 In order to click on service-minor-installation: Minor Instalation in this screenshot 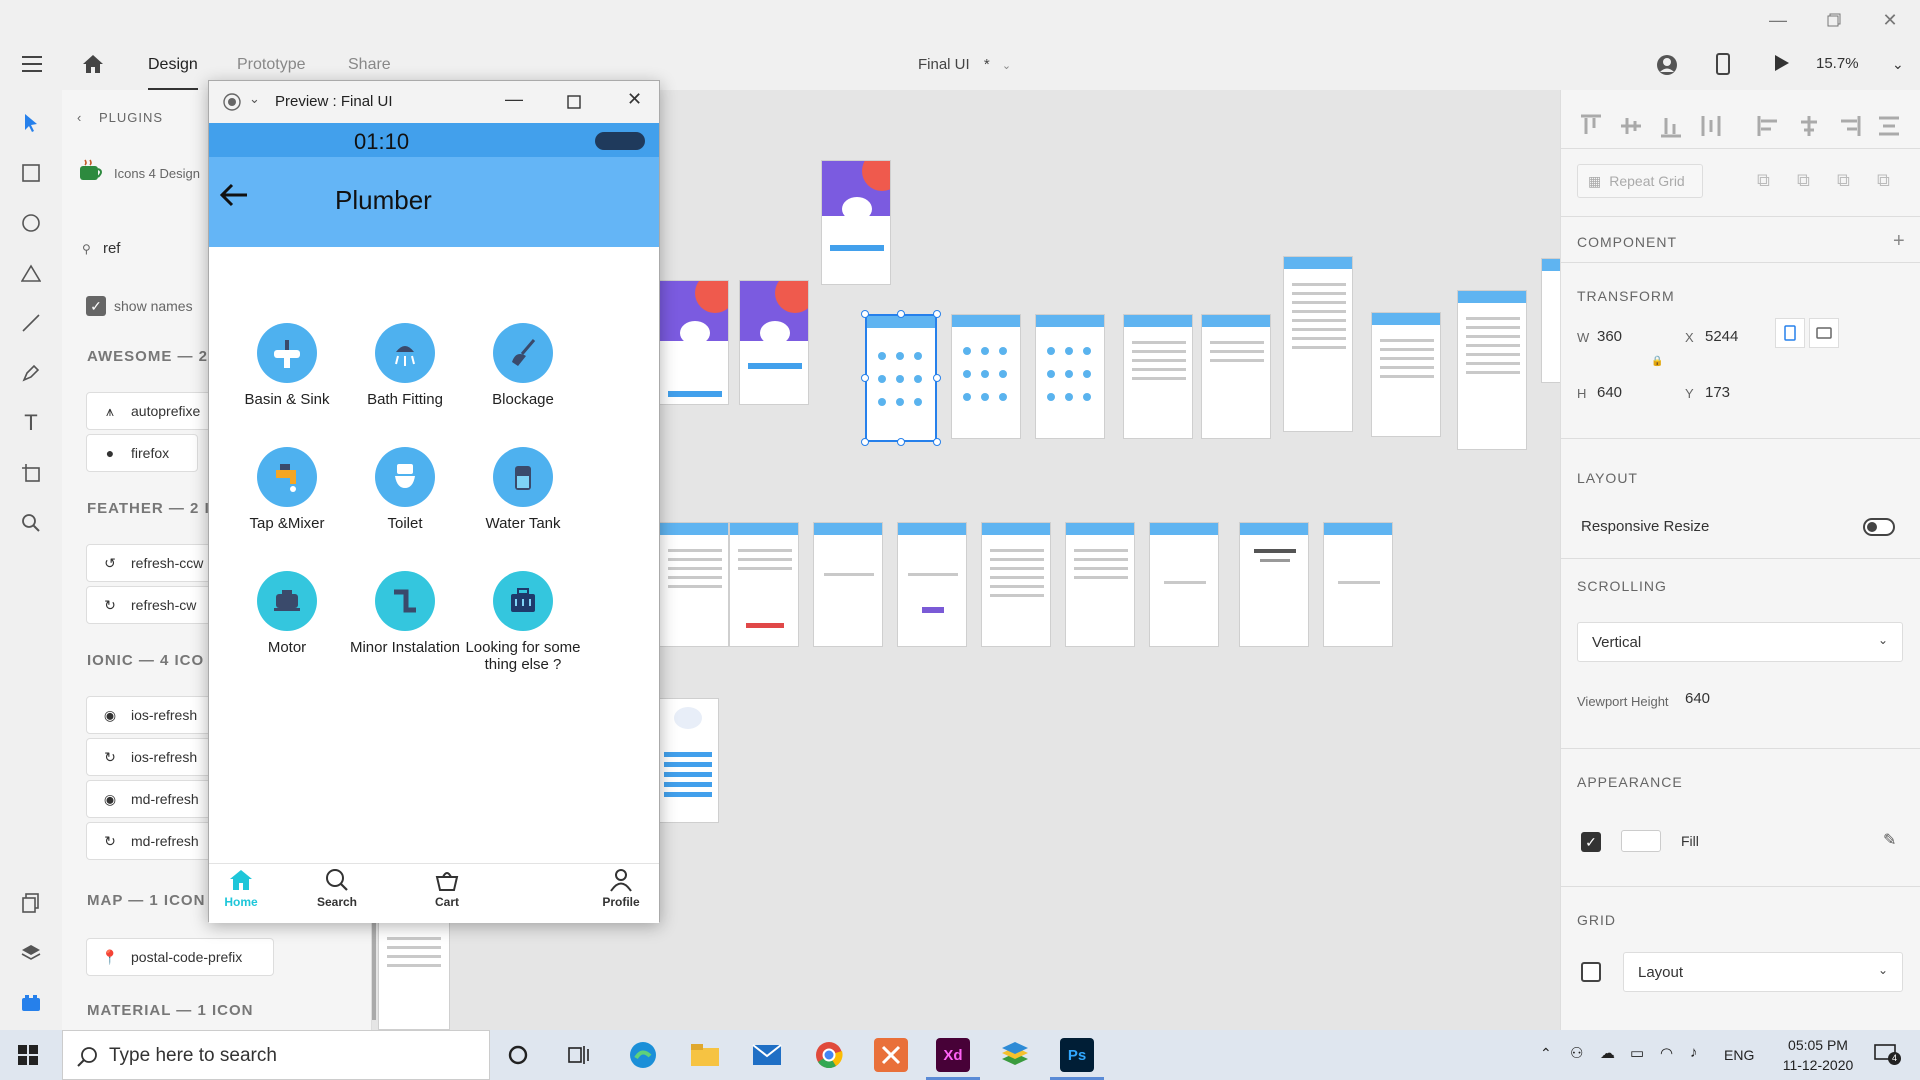, I will do `click(405, 613)`.